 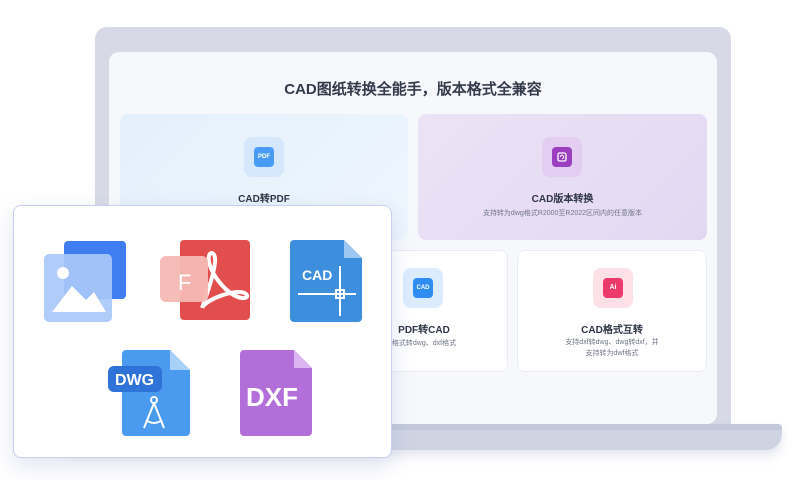 I want to click on dwg-file-icon: DWG, so click(x=150, y=395).